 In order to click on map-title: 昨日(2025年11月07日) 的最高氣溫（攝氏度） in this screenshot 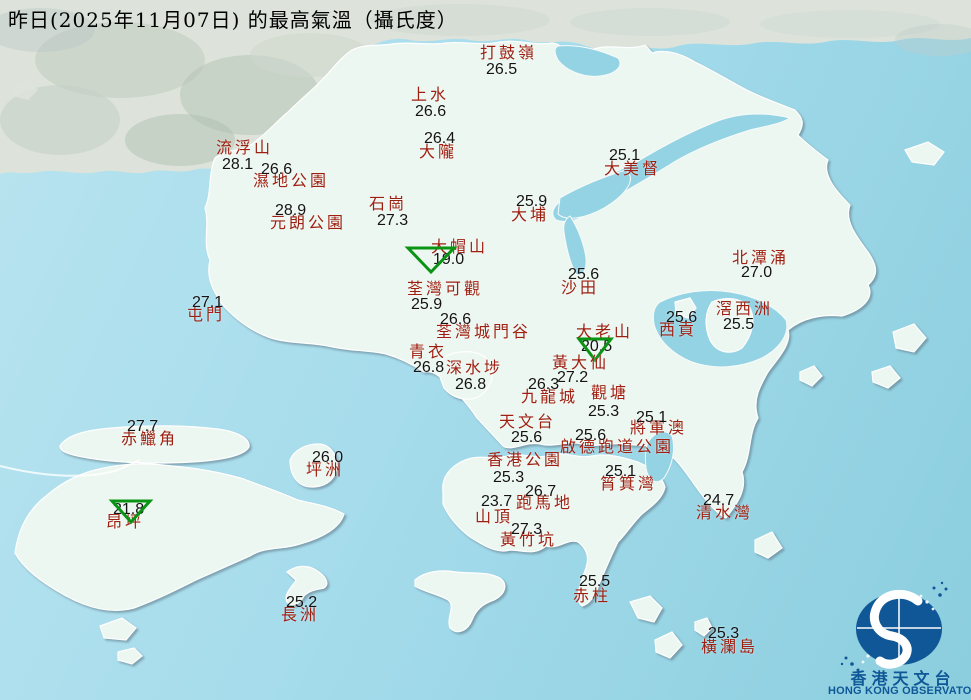, I will do `click(233, 20)`.